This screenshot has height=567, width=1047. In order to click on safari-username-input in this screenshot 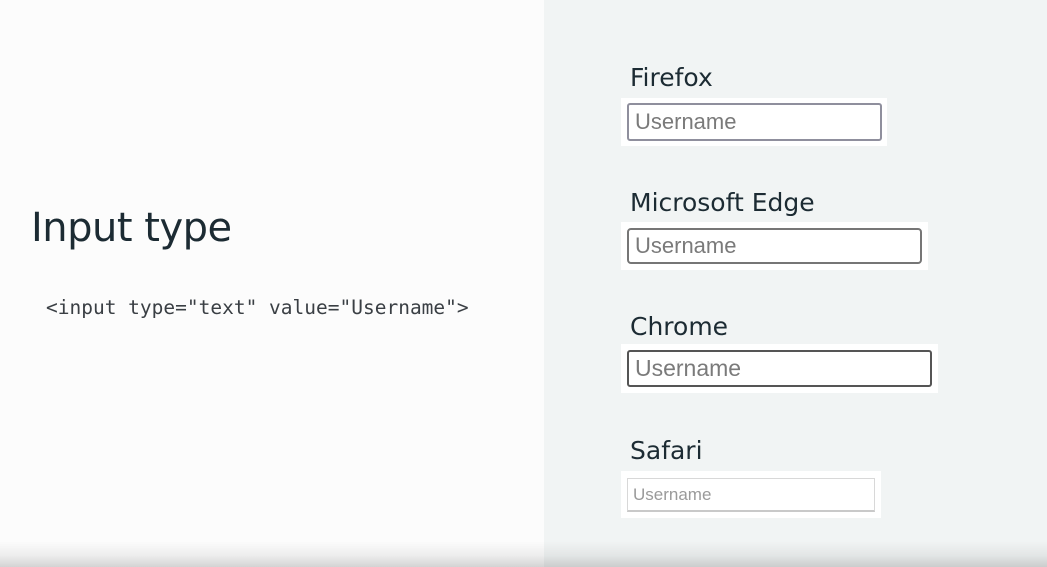, I will do `click(751, 495)`.